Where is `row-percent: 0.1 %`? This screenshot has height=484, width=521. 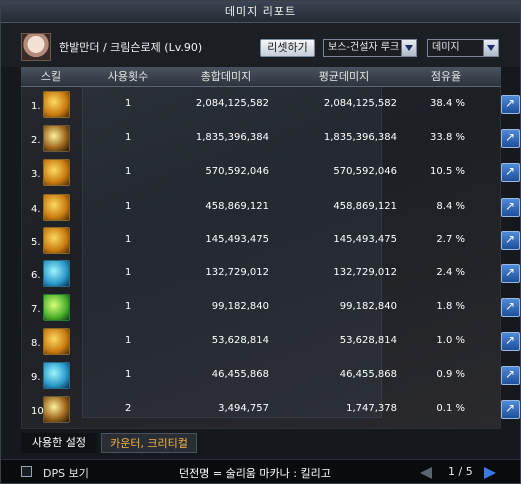
row-percent: 0.1 % is located at coordinates (450, 408).